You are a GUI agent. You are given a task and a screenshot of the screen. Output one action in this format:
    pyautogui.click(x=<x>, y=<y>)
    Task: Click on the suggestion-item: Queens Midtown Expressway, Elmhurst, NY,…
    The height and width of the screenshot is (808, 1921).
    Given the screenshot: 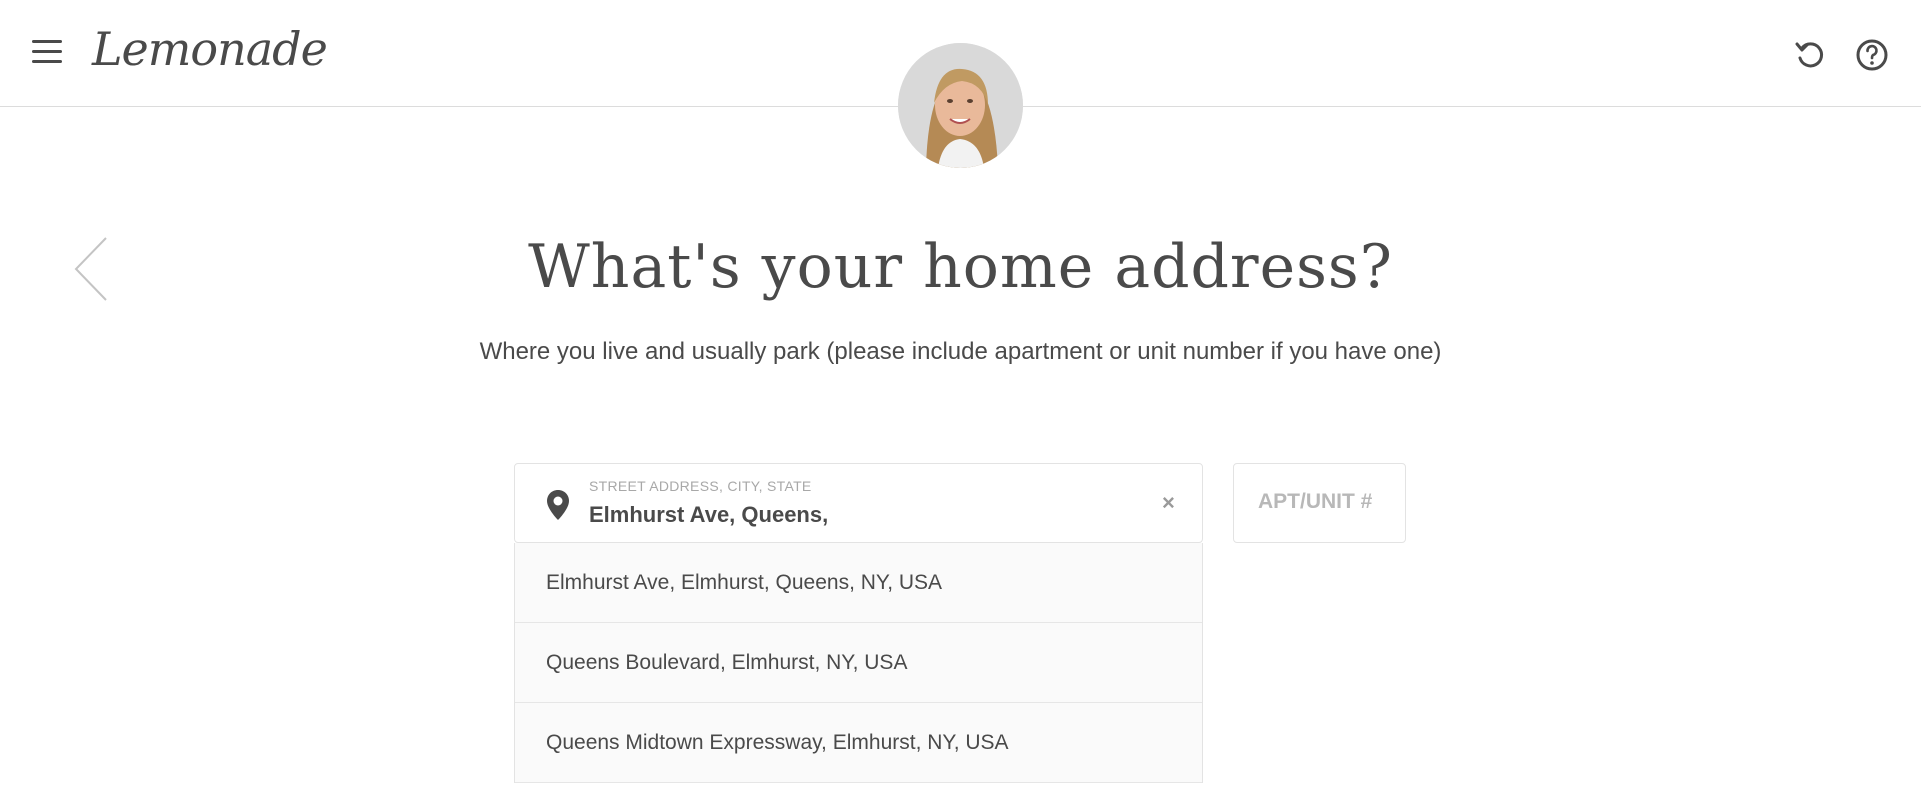 What is the action you would take?
    pyautogui.click(x=858, y=743)
    